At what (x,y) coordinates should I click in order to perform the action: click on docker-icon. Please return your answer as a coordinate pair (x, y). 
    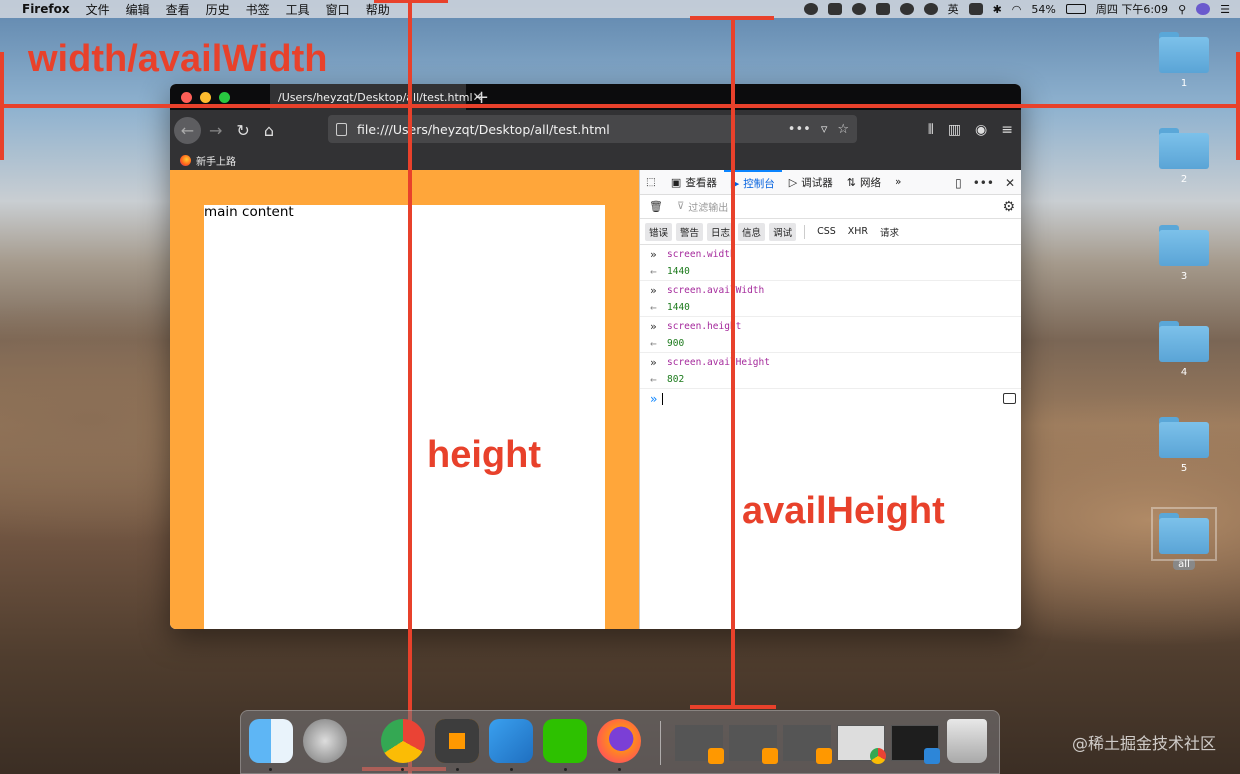
    Looking at the image, I should click on (834, 9).